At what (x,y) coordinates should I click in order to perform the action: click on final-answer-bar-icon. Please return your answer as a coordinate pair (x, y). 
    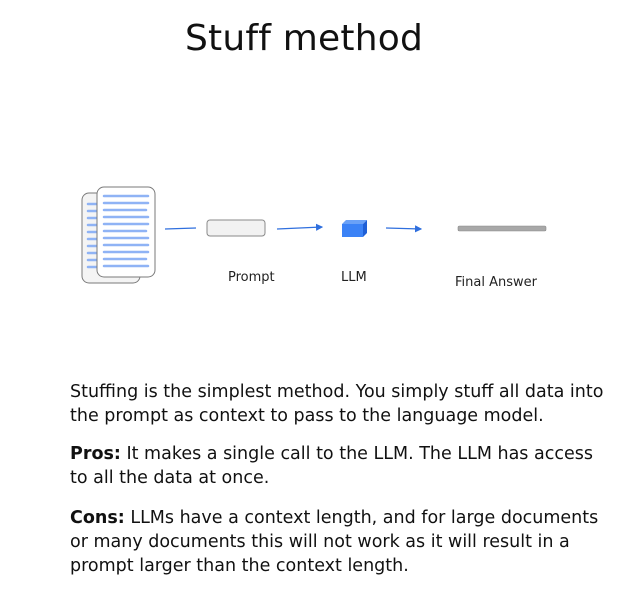
    Looking at the image, I should click on (502, 228).